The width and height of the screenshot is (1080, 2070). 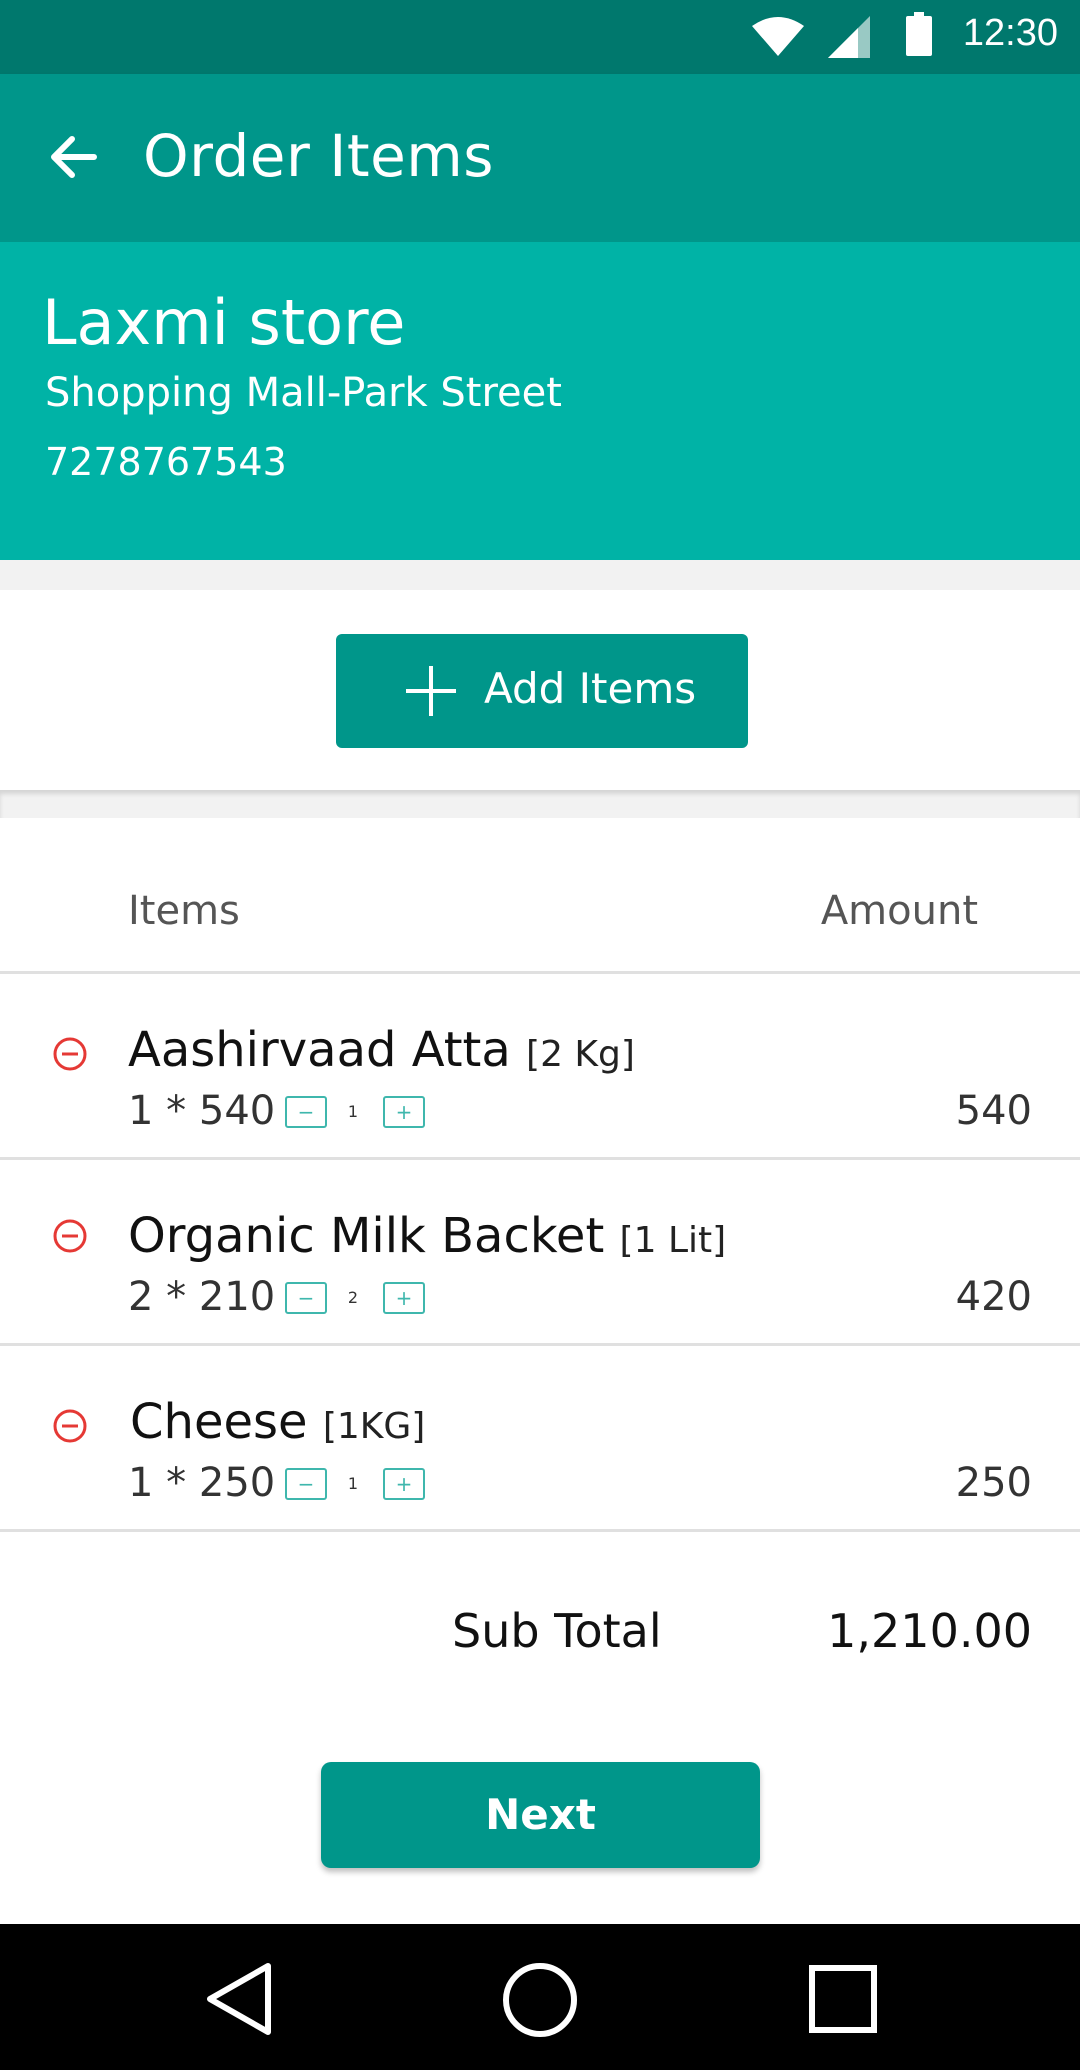 I want to click on table-row: Cheese [1KG] 1 * 250 − 1 + 250, so click(x=540, y=1439).